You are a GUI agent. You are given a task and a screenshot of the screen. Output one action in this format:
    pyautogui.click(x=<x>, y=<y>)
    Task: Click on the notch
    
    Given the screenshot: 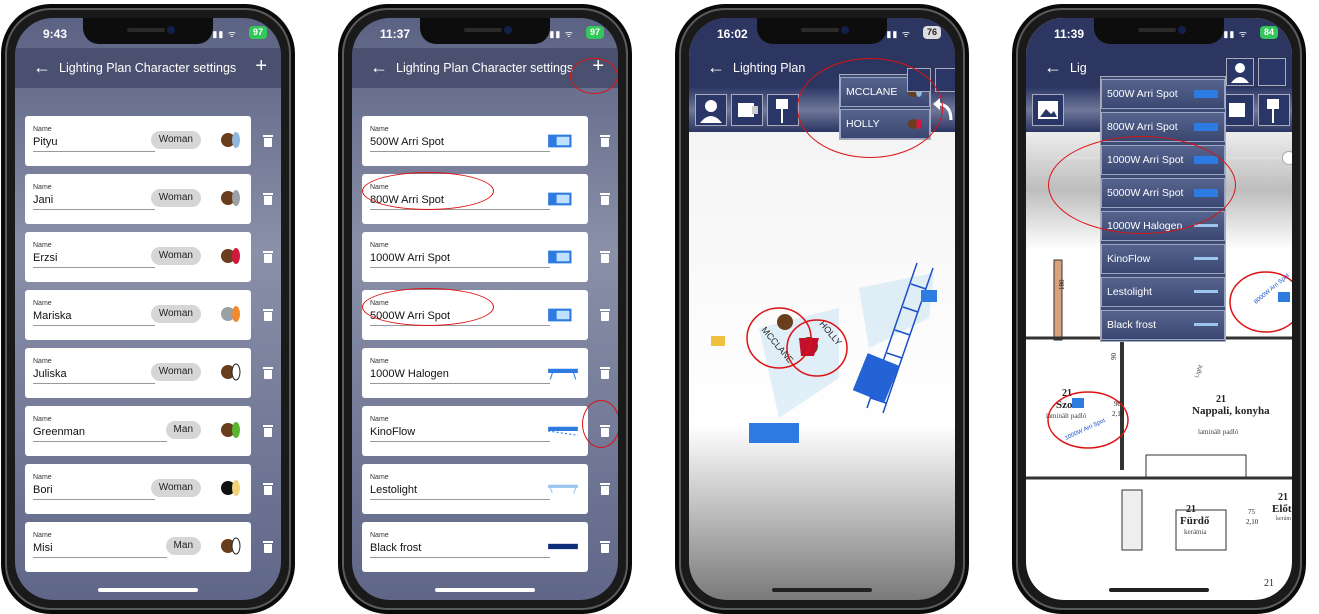 What is the action you would take?
    pyautogui.click(x=822, y=31)
    